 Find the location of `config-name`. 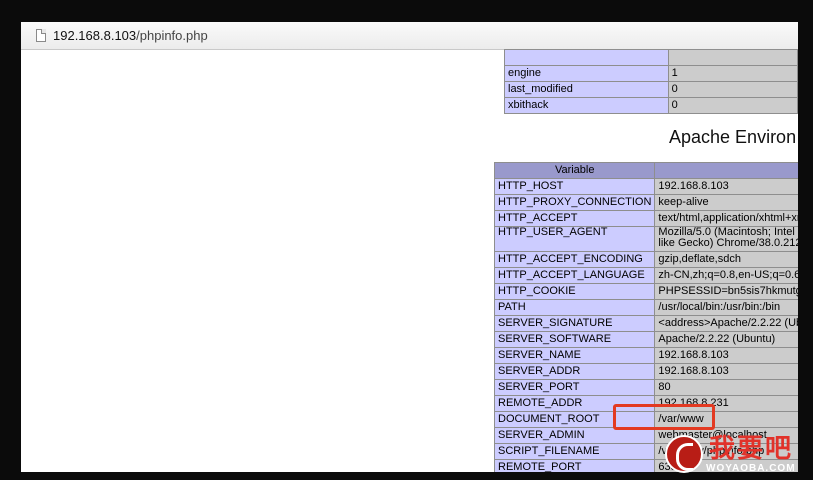

config-name is located at coordinates (586, 57).